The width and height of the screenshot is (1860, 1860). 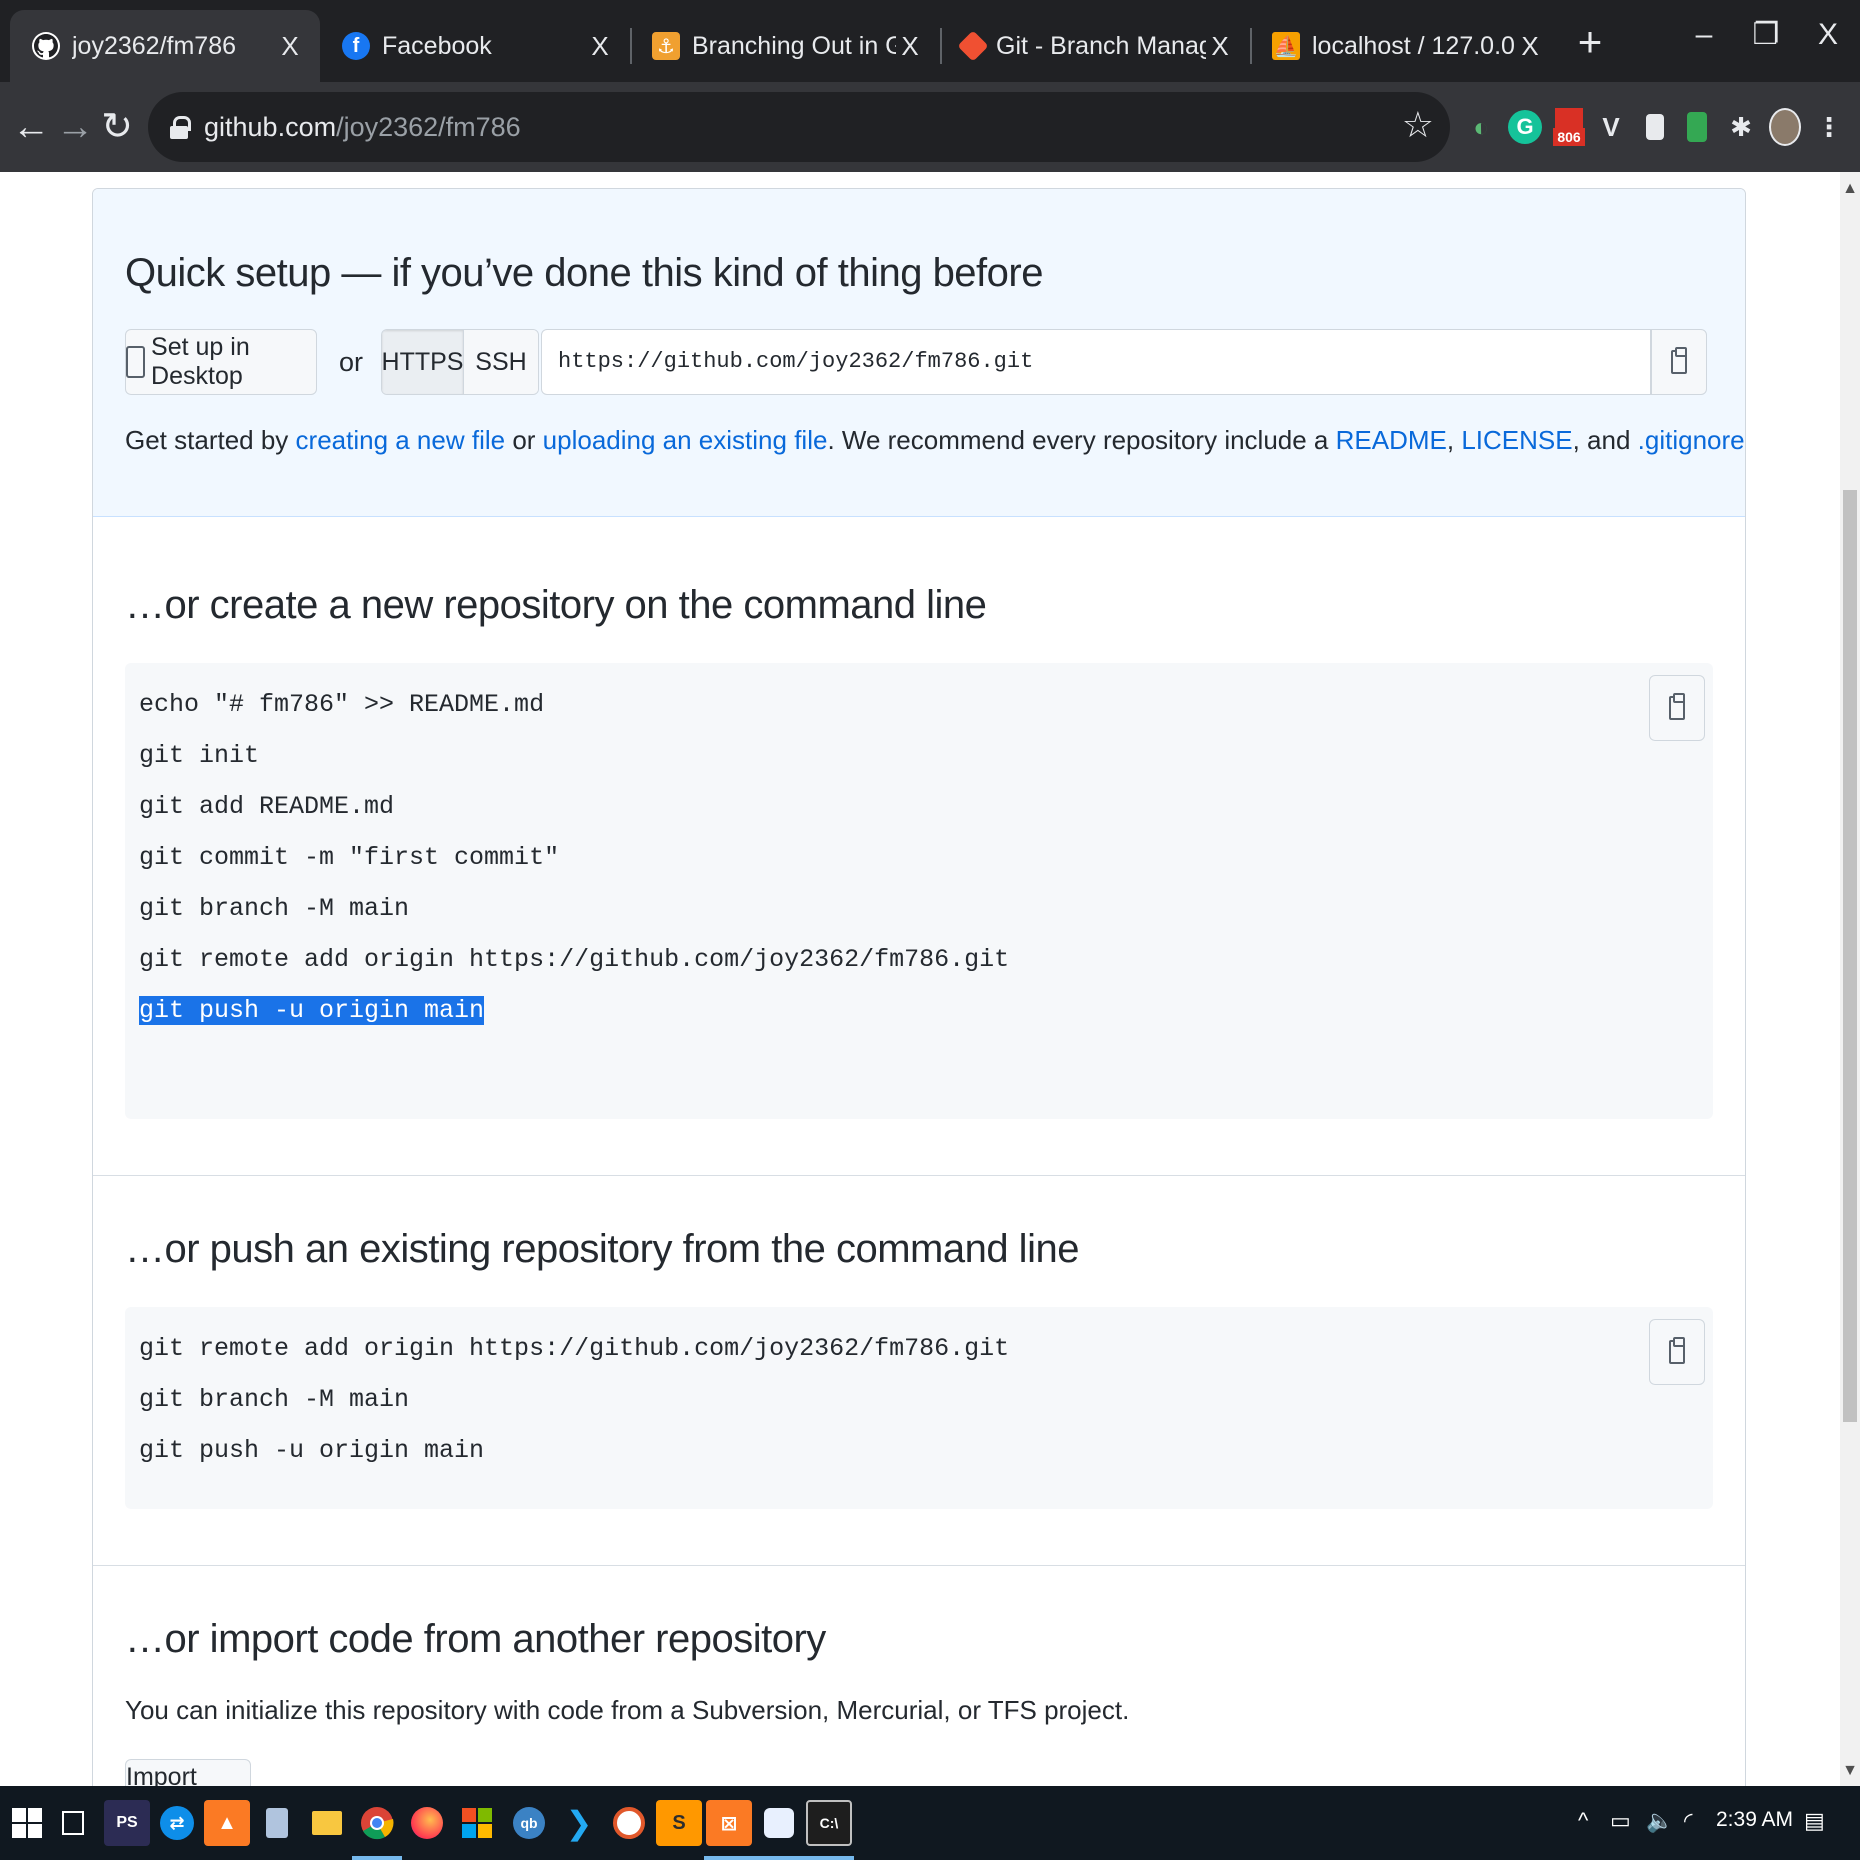 What do you see at coordinates (1688, 1821) in the screenshot?
I see `wifi-icon: ◜` at bounding box center [1688, 1821].